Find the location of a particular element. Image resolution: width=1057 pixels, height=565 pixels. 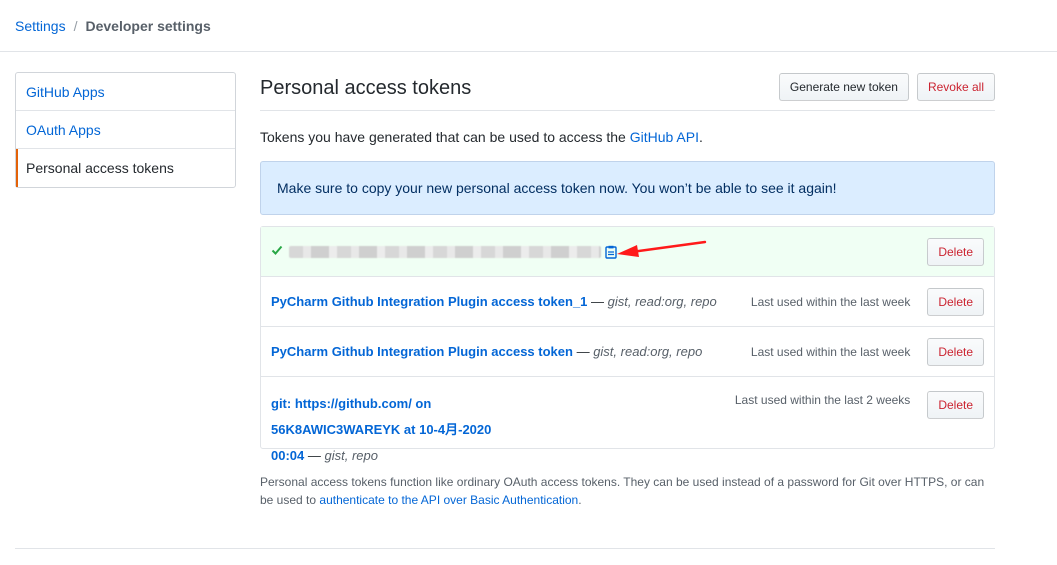

divider is located at coordinates (505, 548).